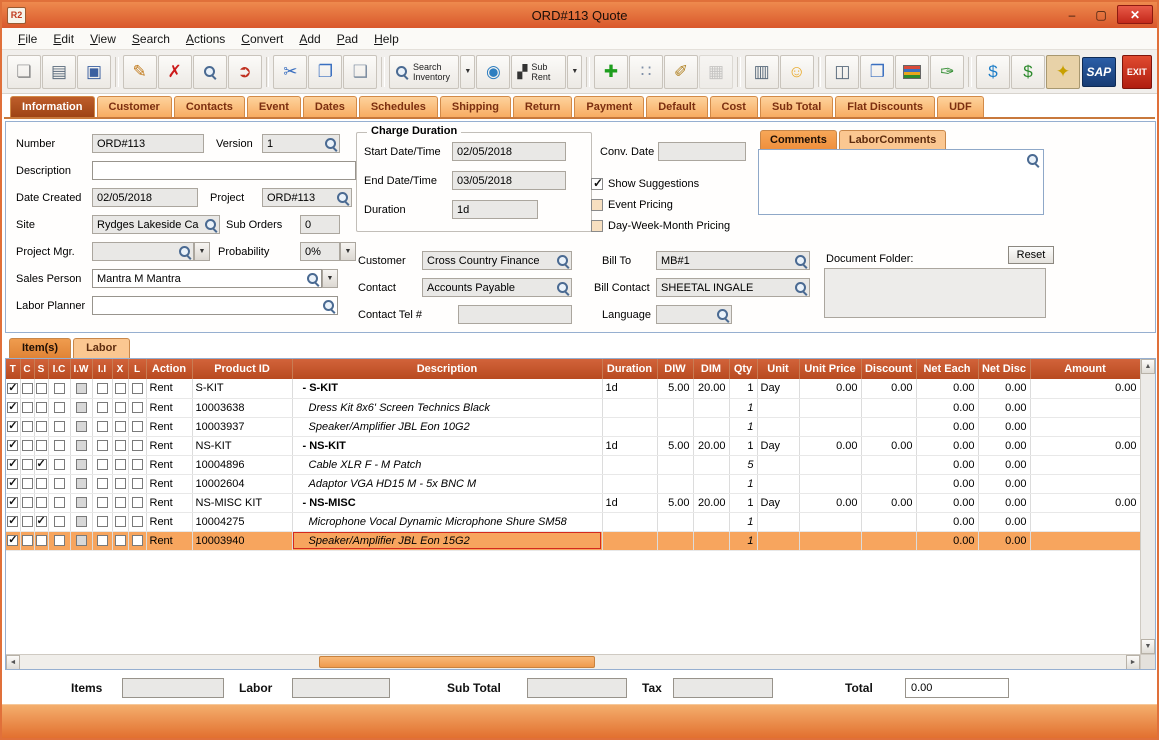  I want to click on tab-labor: Labor, so click(101, 348).